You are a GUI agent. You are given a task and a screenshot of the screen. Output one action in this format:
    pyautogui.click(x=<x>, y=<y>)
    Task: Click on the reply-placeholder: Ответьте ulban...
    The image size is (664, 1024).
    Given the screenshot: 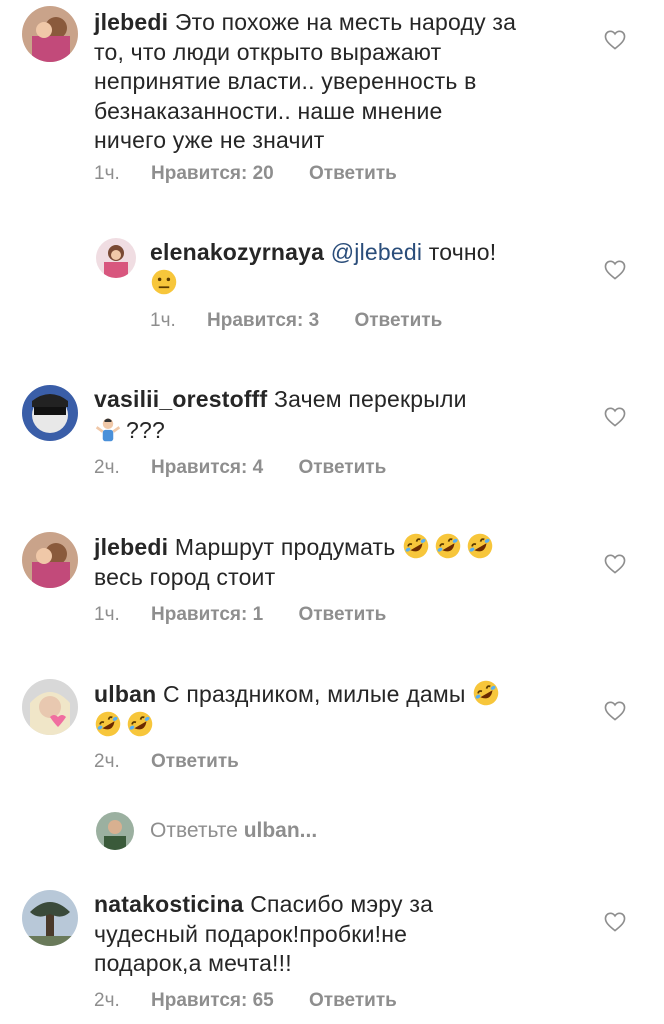 What is the action you would take?
    pyautogui.click(x=233, y=831)
    